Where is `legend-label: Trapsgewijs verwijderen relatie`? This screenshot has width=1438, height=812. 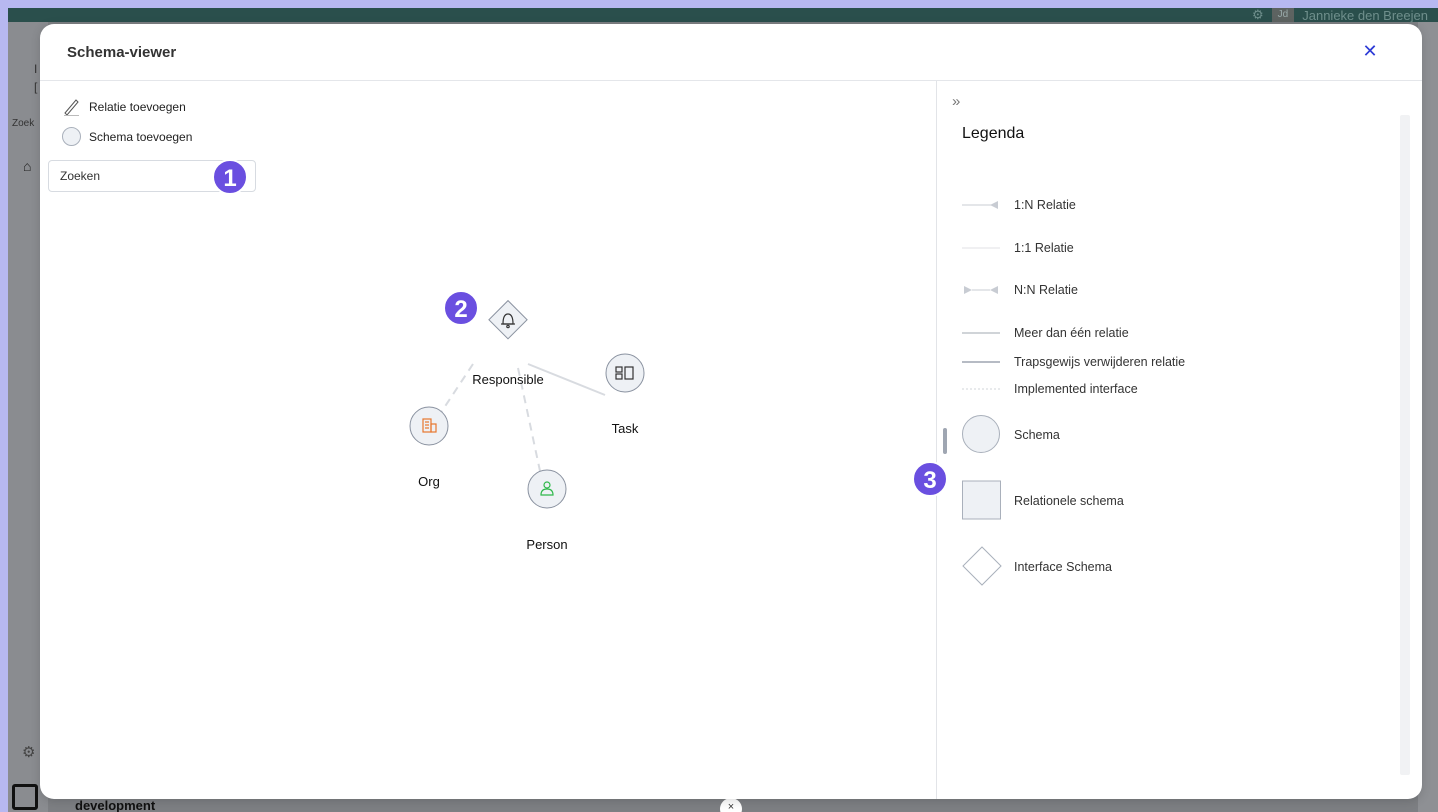
legend-label: Trapsgewijs verwijderen relatie is located at coordinates (1100, 362).